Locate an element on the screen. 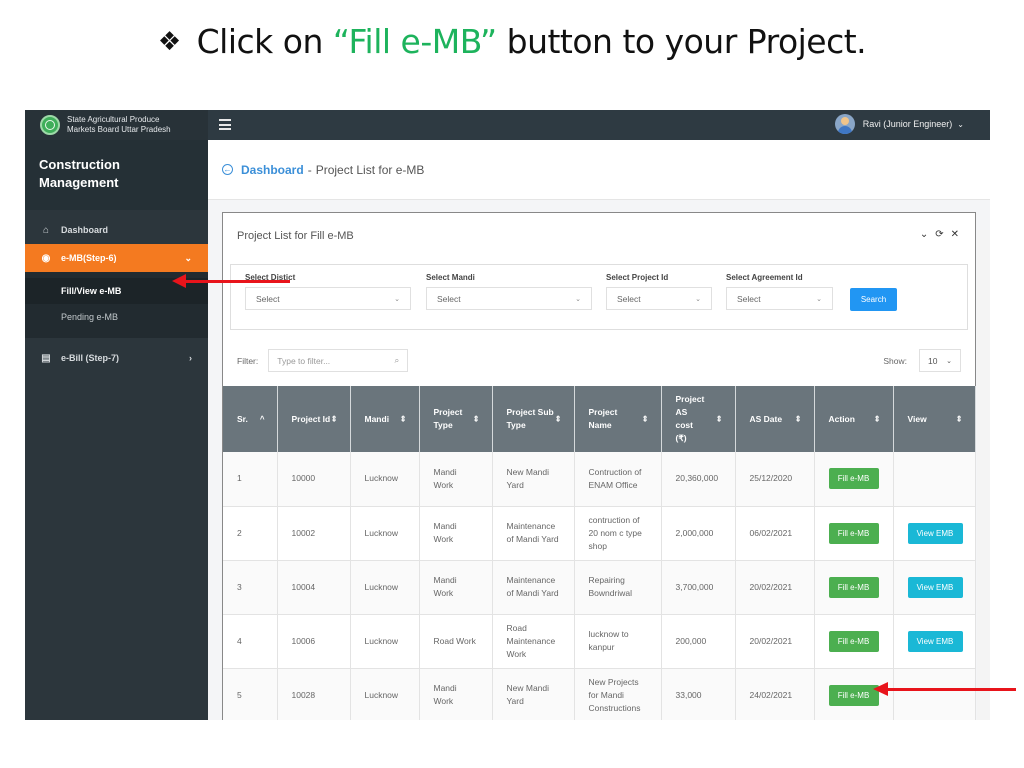 The width and height of the screenshot is (1024, 768). cell-text: 5 is located at coordinates (239, 694).